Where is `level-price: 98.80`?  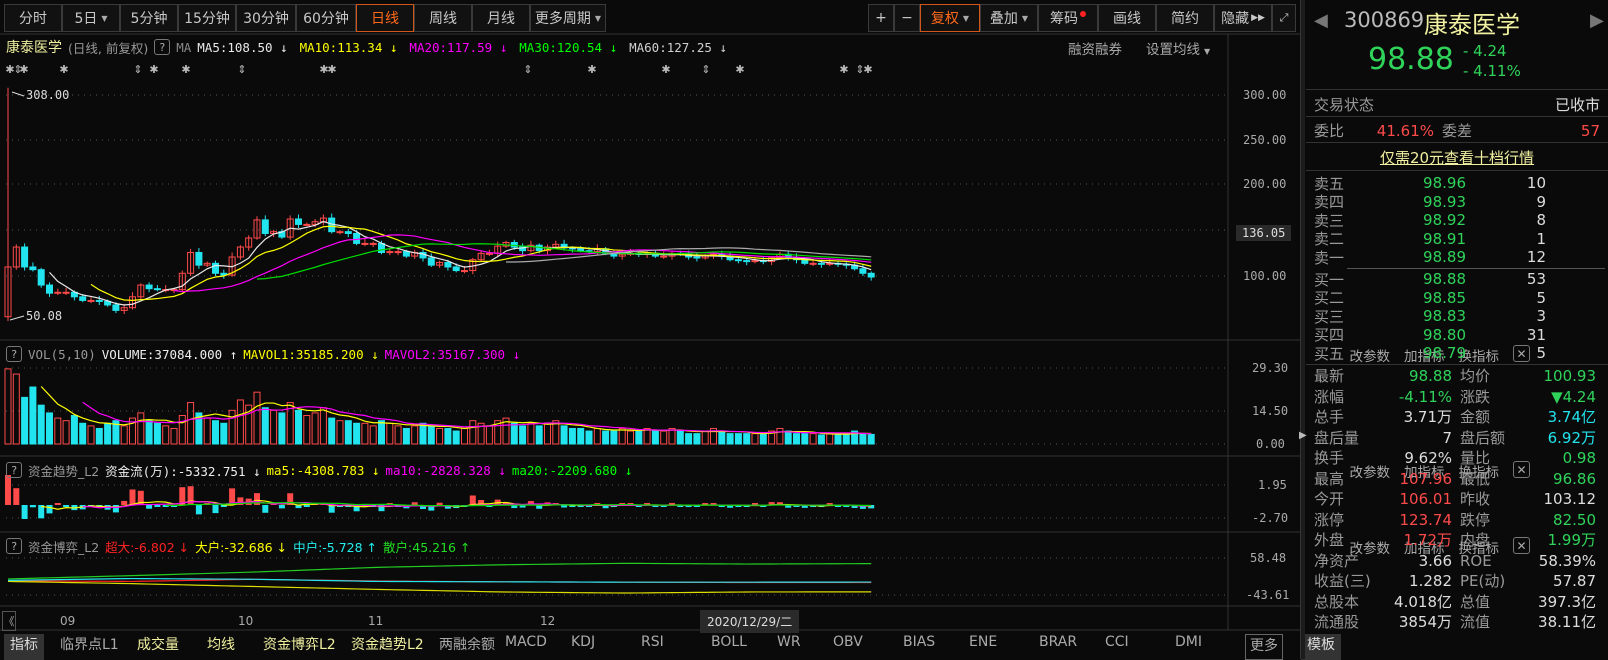 level-price: 98.80 is located at coordinates (1444, 334).